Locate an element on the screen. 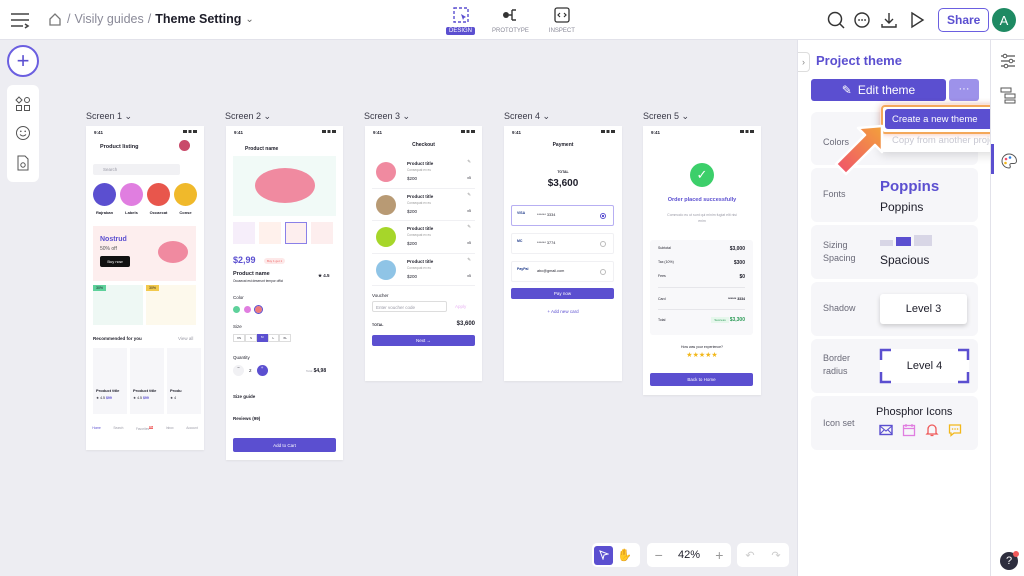 The height and width of the screenshot is (576, 1024). shadow-card: Shadow Level 3 is located at coordinates (894, 309).